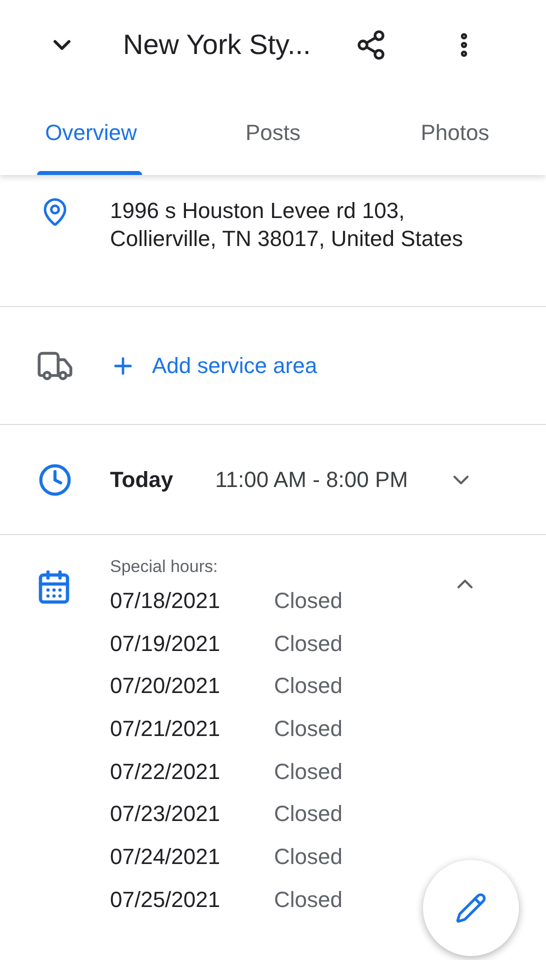 This screenshot has width=546, height=960. Describe the element at coordinates (91, 132) in the screenshot. I see `tab: Overview` at that location.